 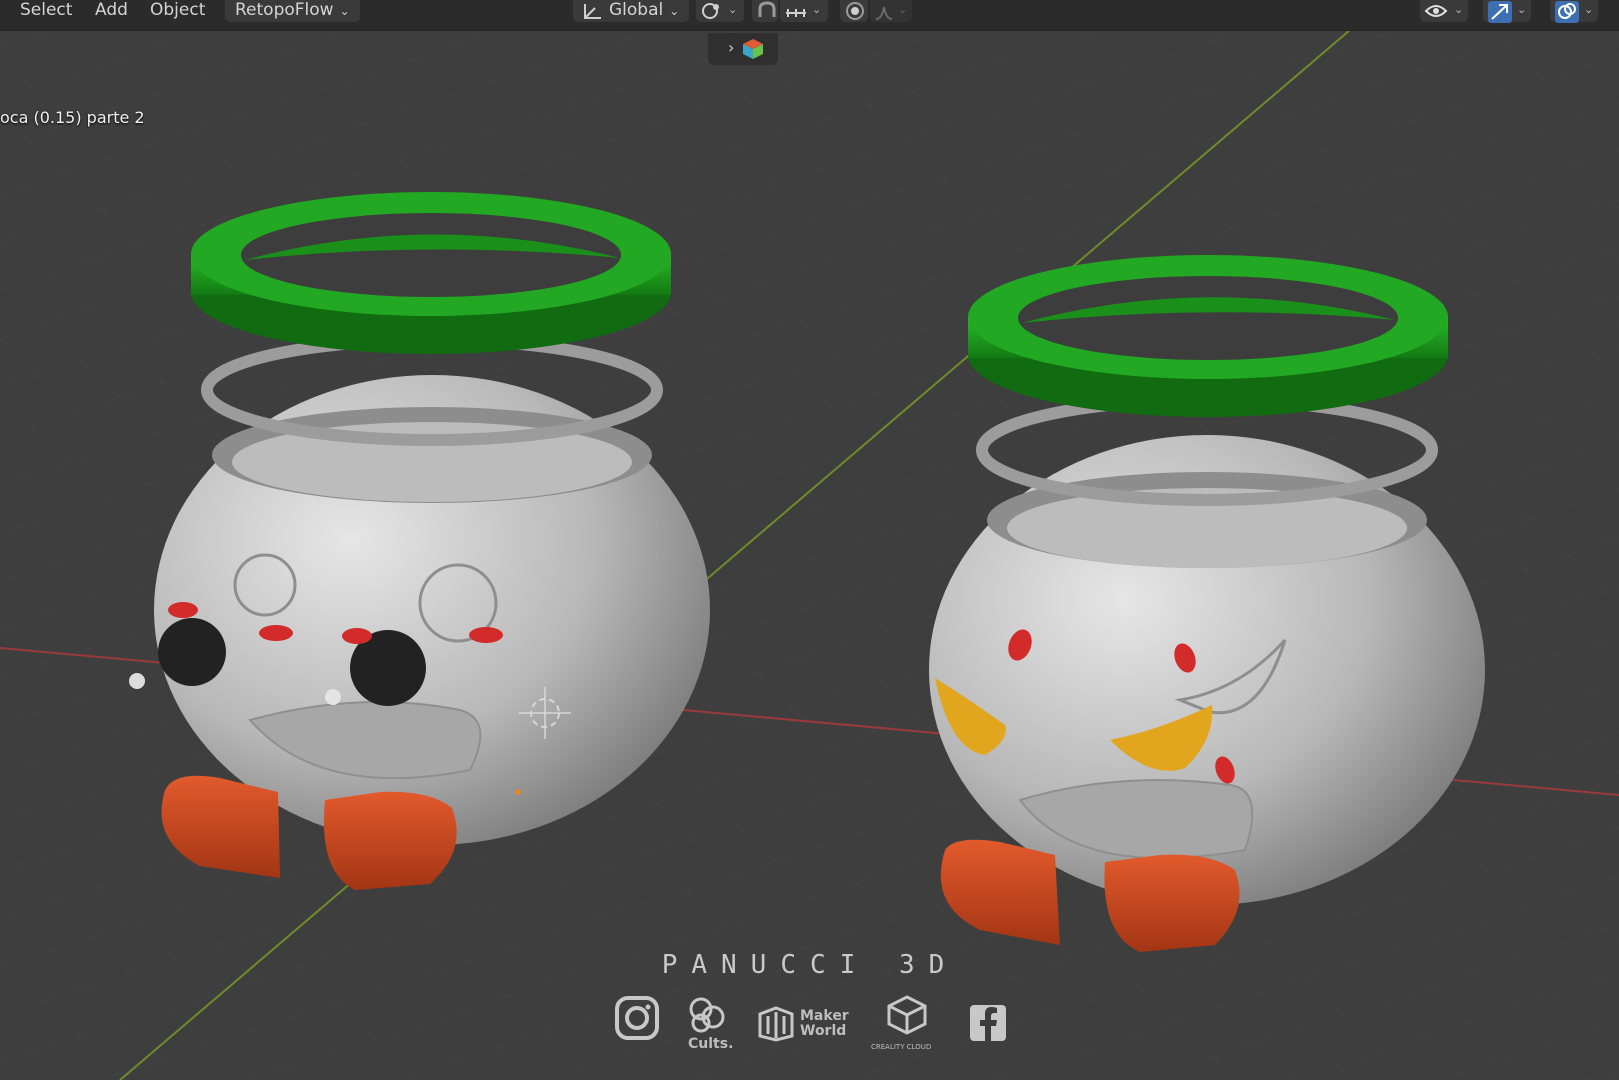 I want to click on object-info-label: oca (0.15) parte 2, so click(x=72, y=117).